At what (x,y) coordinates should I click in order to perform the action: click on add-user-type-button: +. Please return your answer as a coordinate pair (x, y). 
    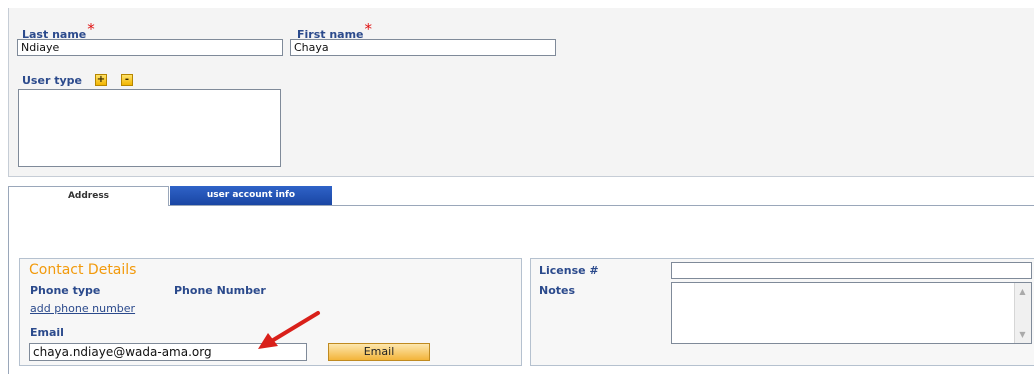
    Looking at the image, I should click on (101, 80).